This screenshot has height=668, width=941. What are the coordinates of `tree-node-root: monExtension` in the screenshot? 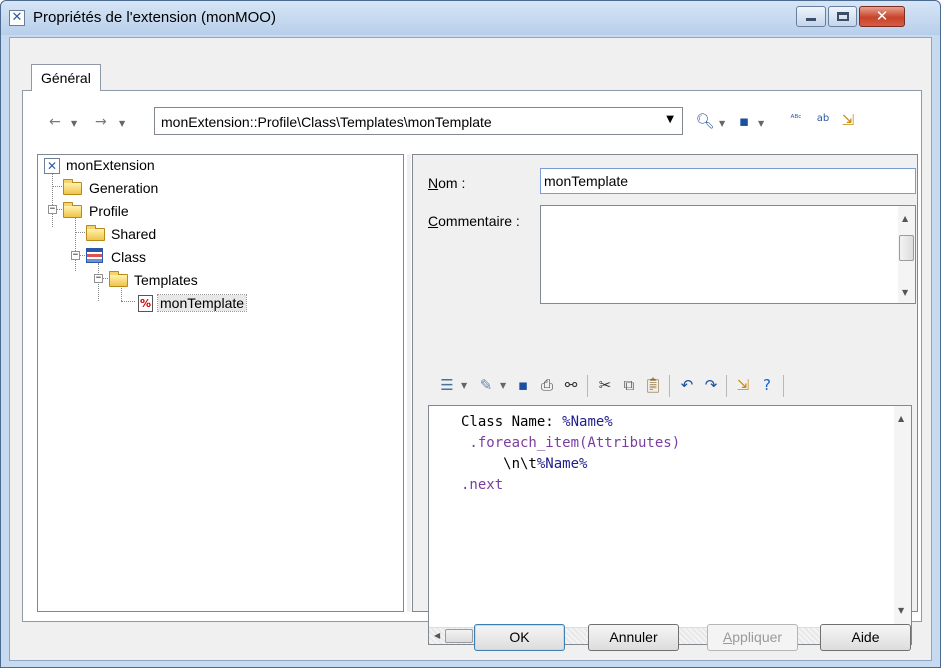 It's located at (110, 165).